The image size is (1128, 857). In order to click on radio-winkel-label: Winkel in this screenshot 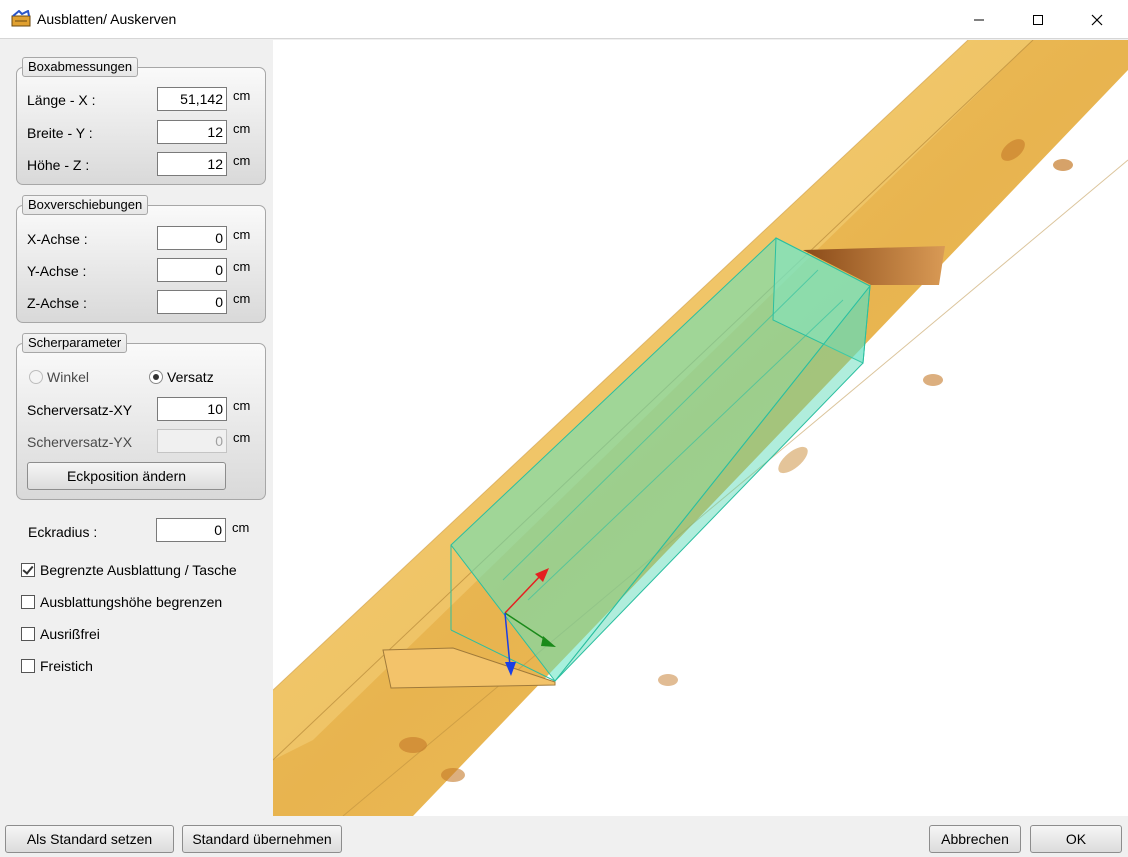, I will do `click(68, 377)`.